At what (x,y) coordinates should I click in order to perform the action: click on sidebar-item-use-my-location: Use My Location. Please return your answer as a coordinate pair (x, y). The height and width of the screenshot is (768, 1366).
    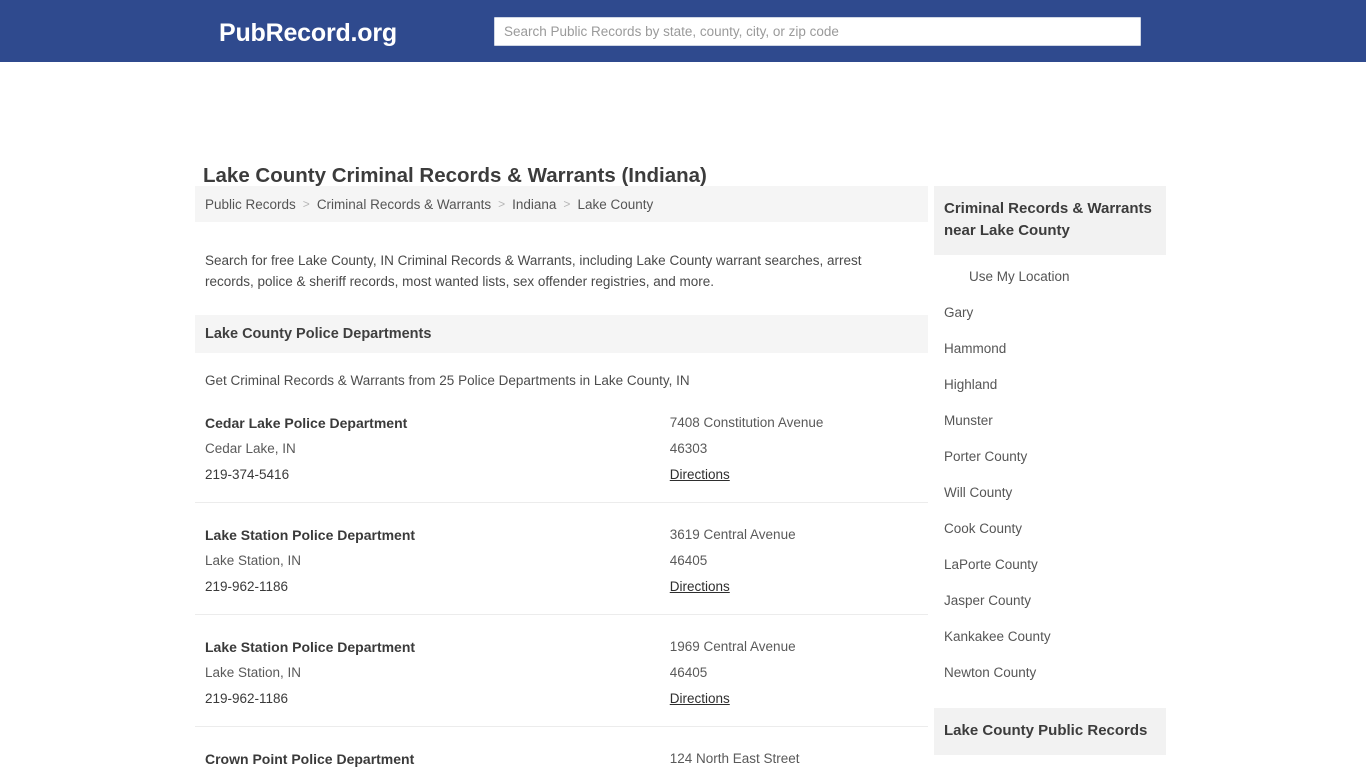
    Looking at the image, I should click on (1050, 277).